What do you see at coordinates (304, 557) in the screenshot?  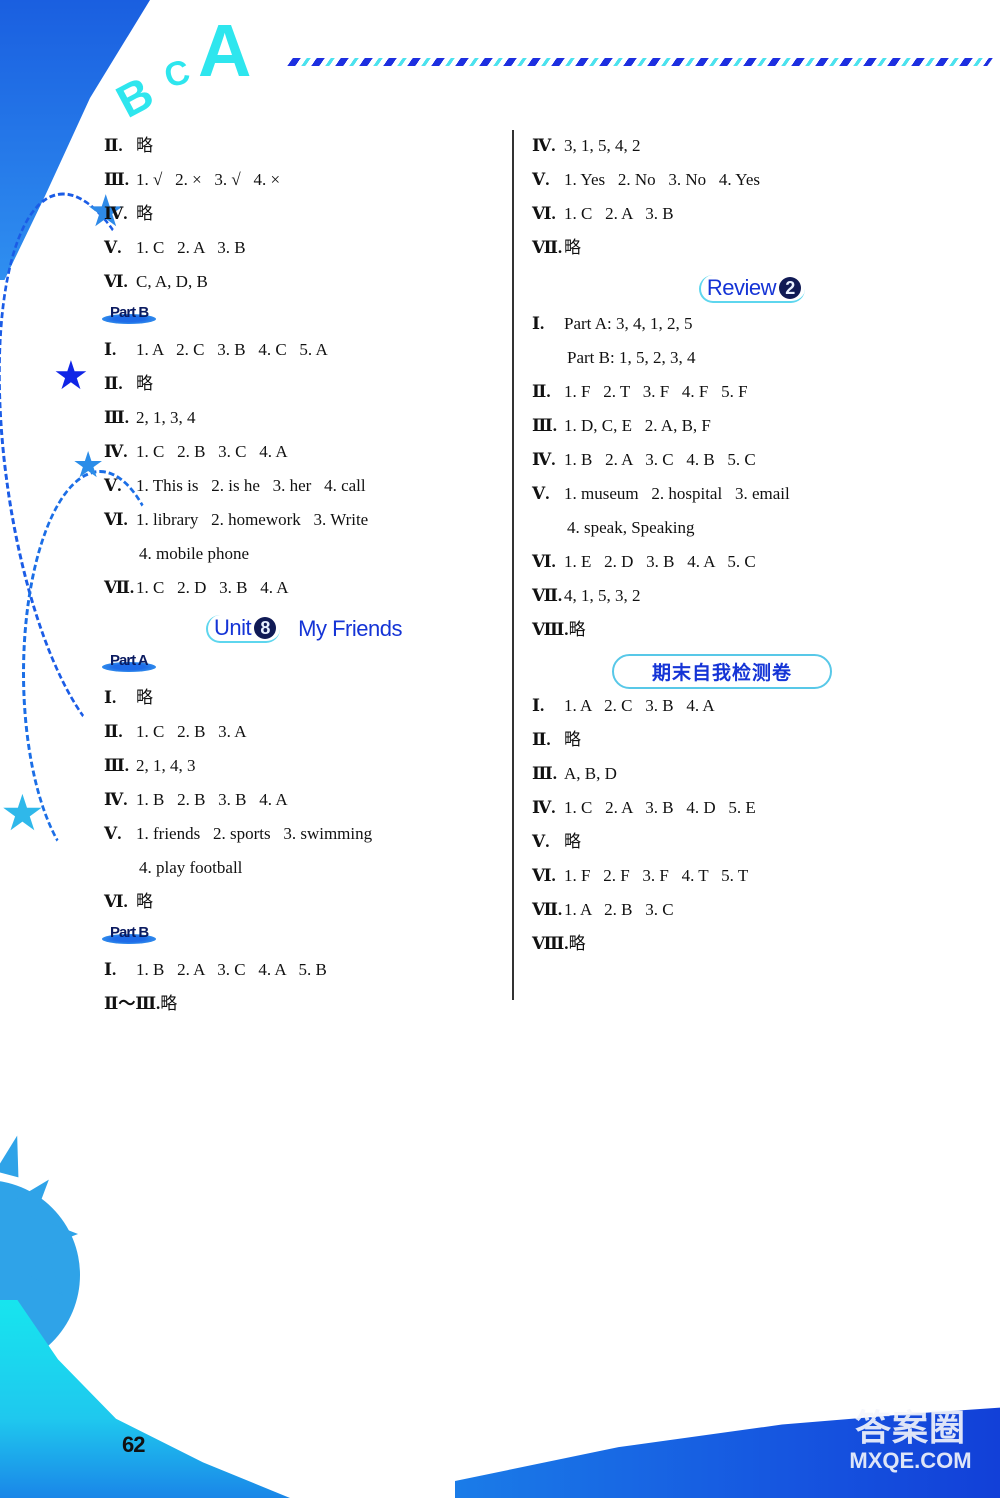 I see `answer-line: 4. mobile phone` at bounding box center [304, 557].